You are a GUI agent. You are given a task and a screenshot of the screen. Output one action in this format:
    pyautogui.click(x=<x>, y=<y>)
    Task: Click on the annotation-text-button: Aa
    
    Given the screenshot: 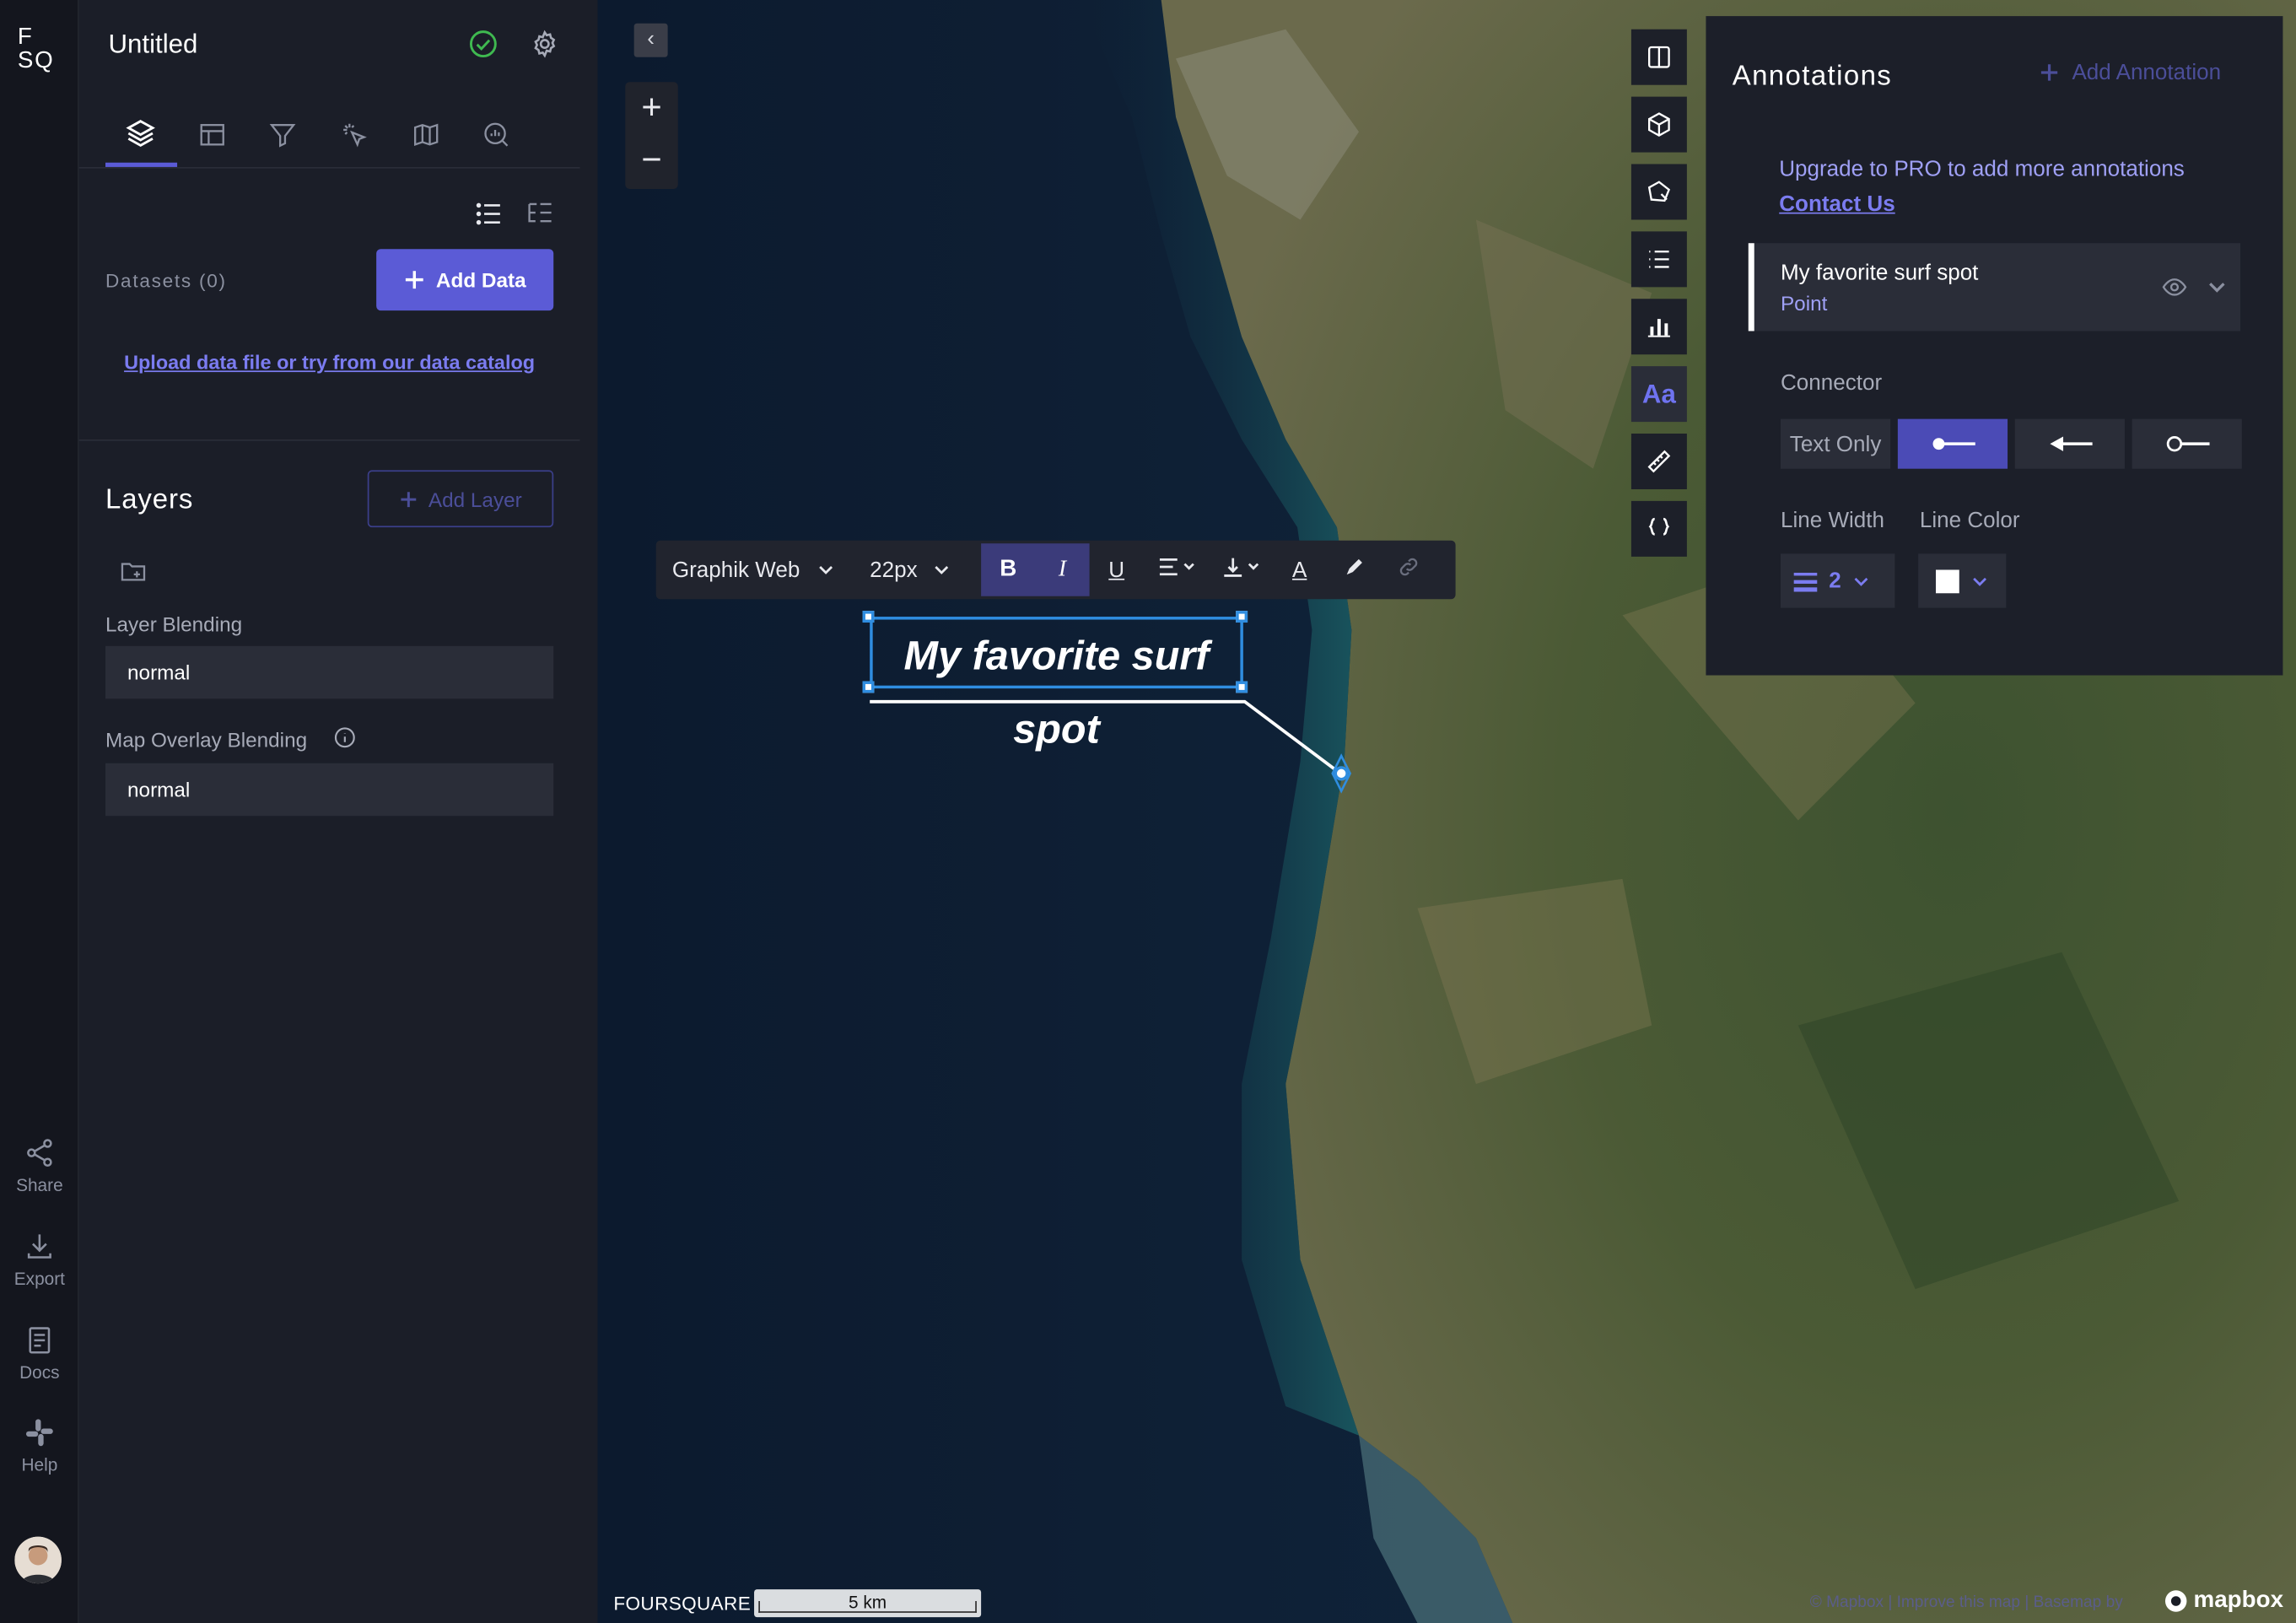 What is the action you would take?
    pyautogui.click(x=1658, y=394)
    